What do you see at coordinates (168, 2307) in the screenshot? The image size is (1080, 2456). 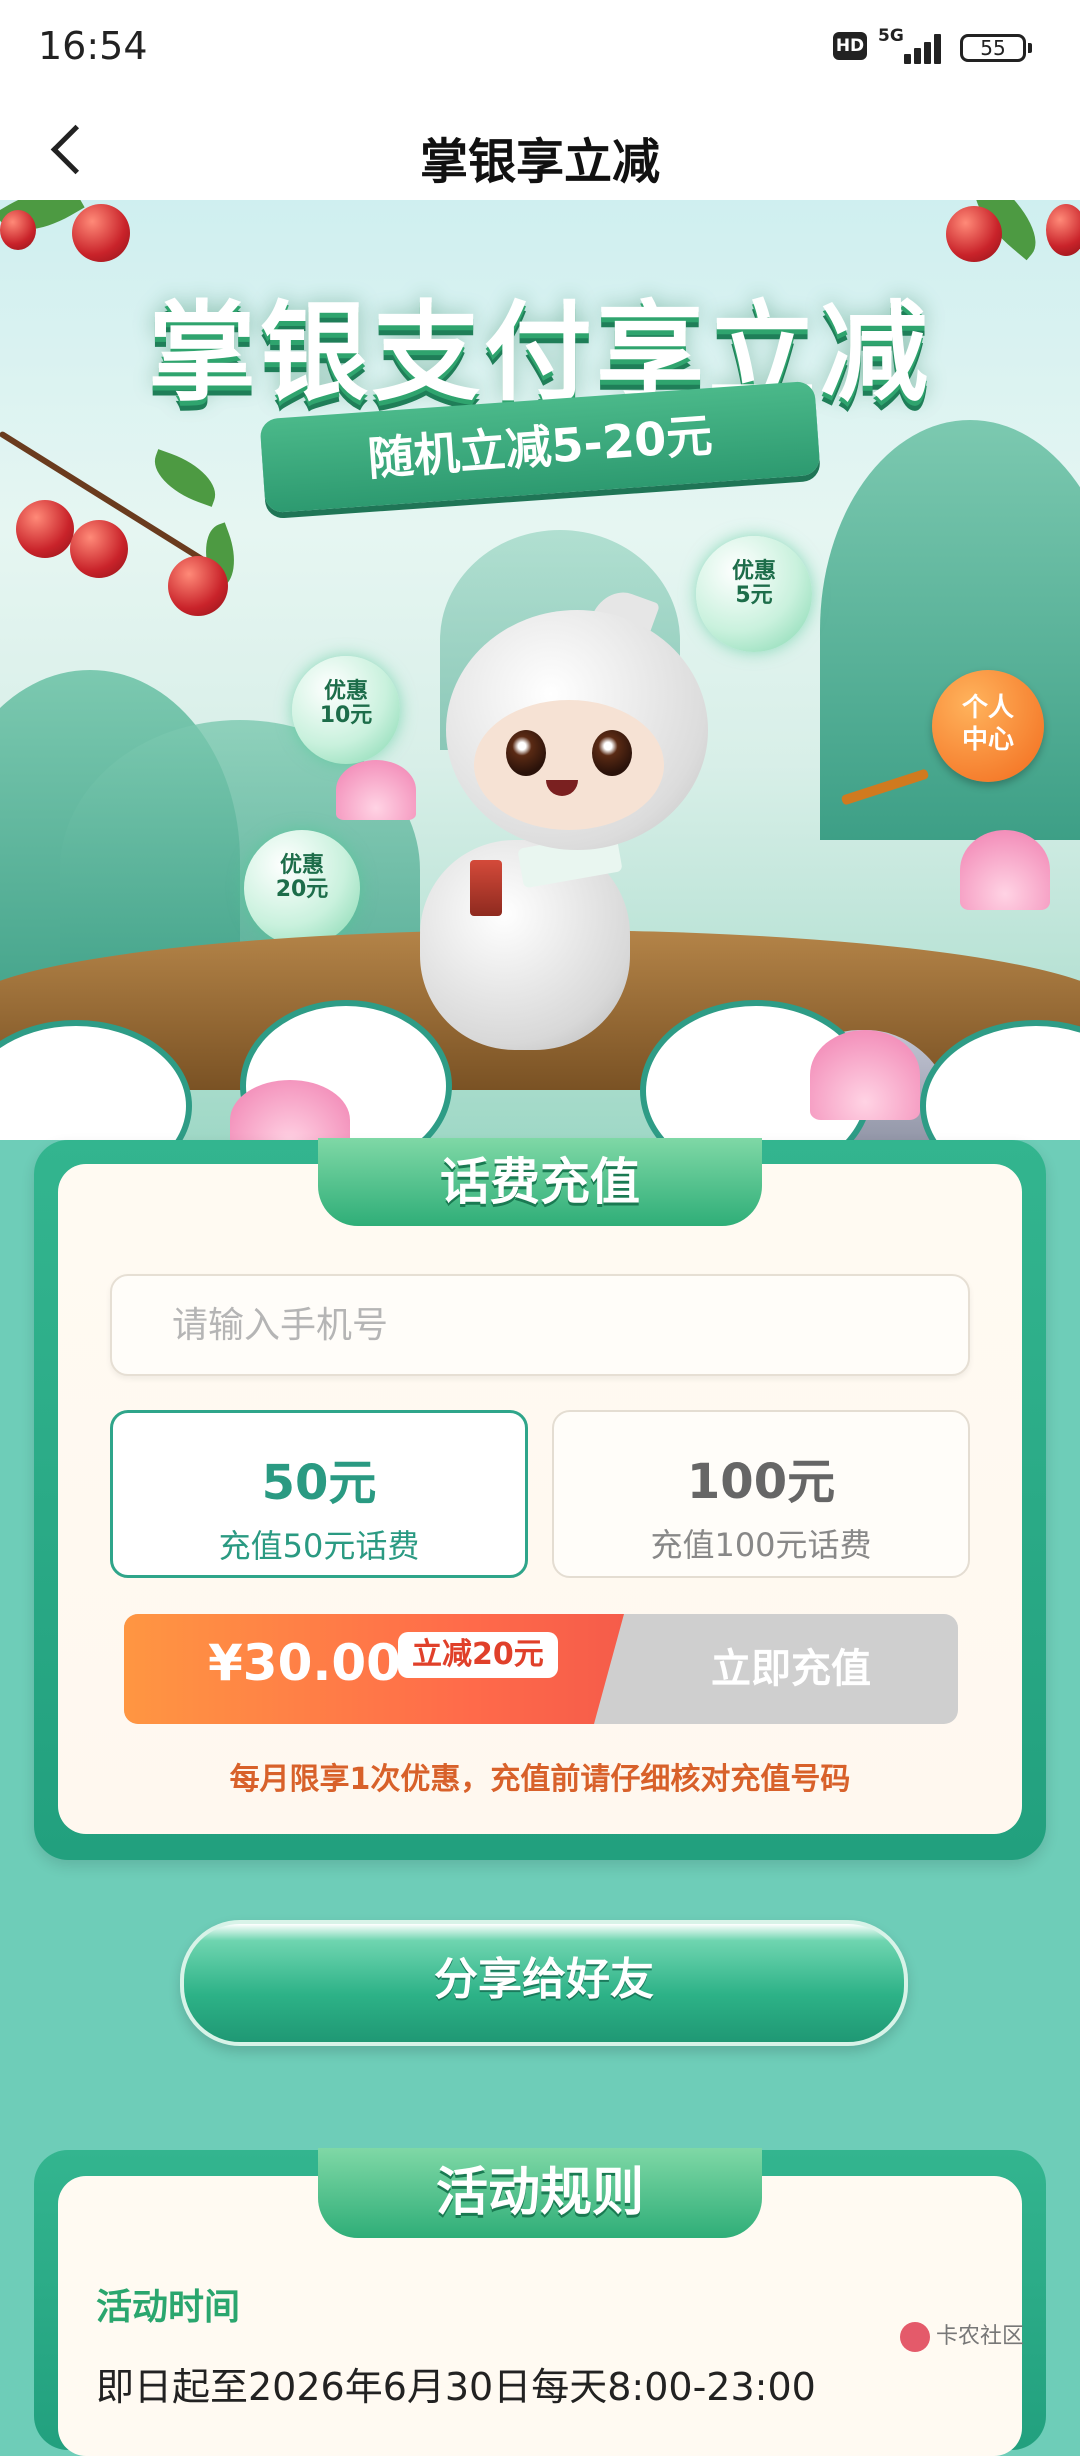 I see `activity-time-label: 活动时间` at bounding box center [168, 2307].